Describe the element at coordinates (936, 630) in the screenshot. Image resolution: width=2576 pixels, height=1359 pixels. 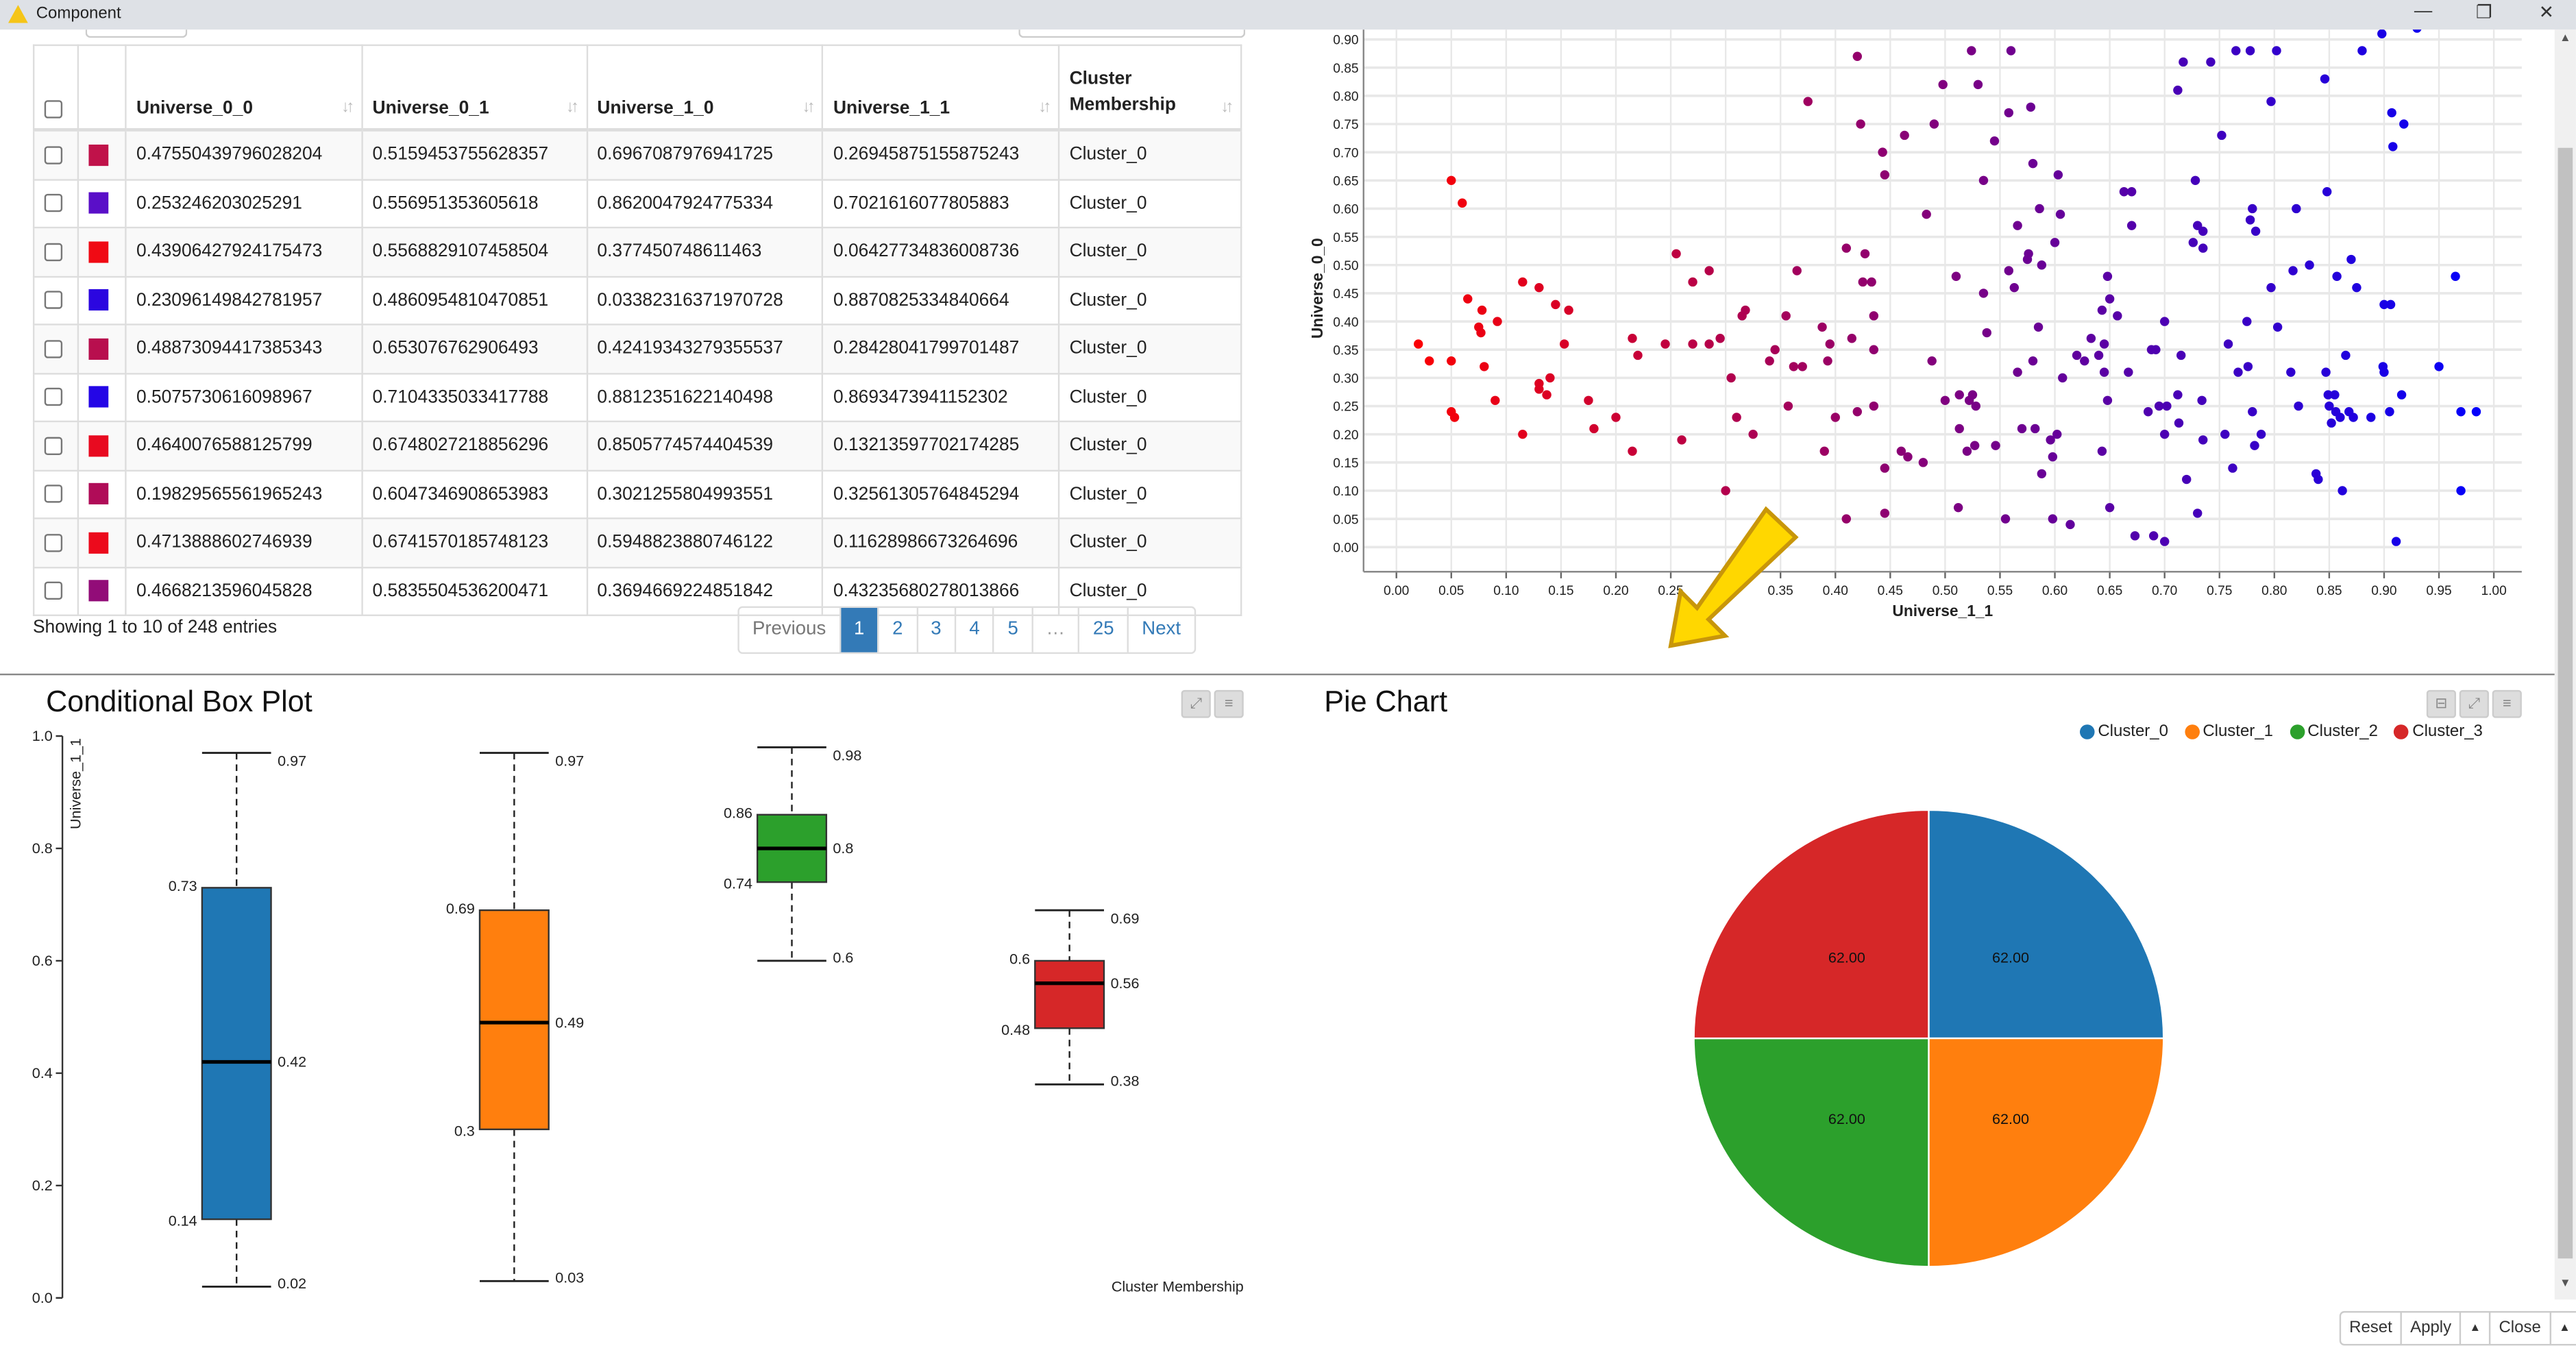
I see `page-button: 3` at that location.